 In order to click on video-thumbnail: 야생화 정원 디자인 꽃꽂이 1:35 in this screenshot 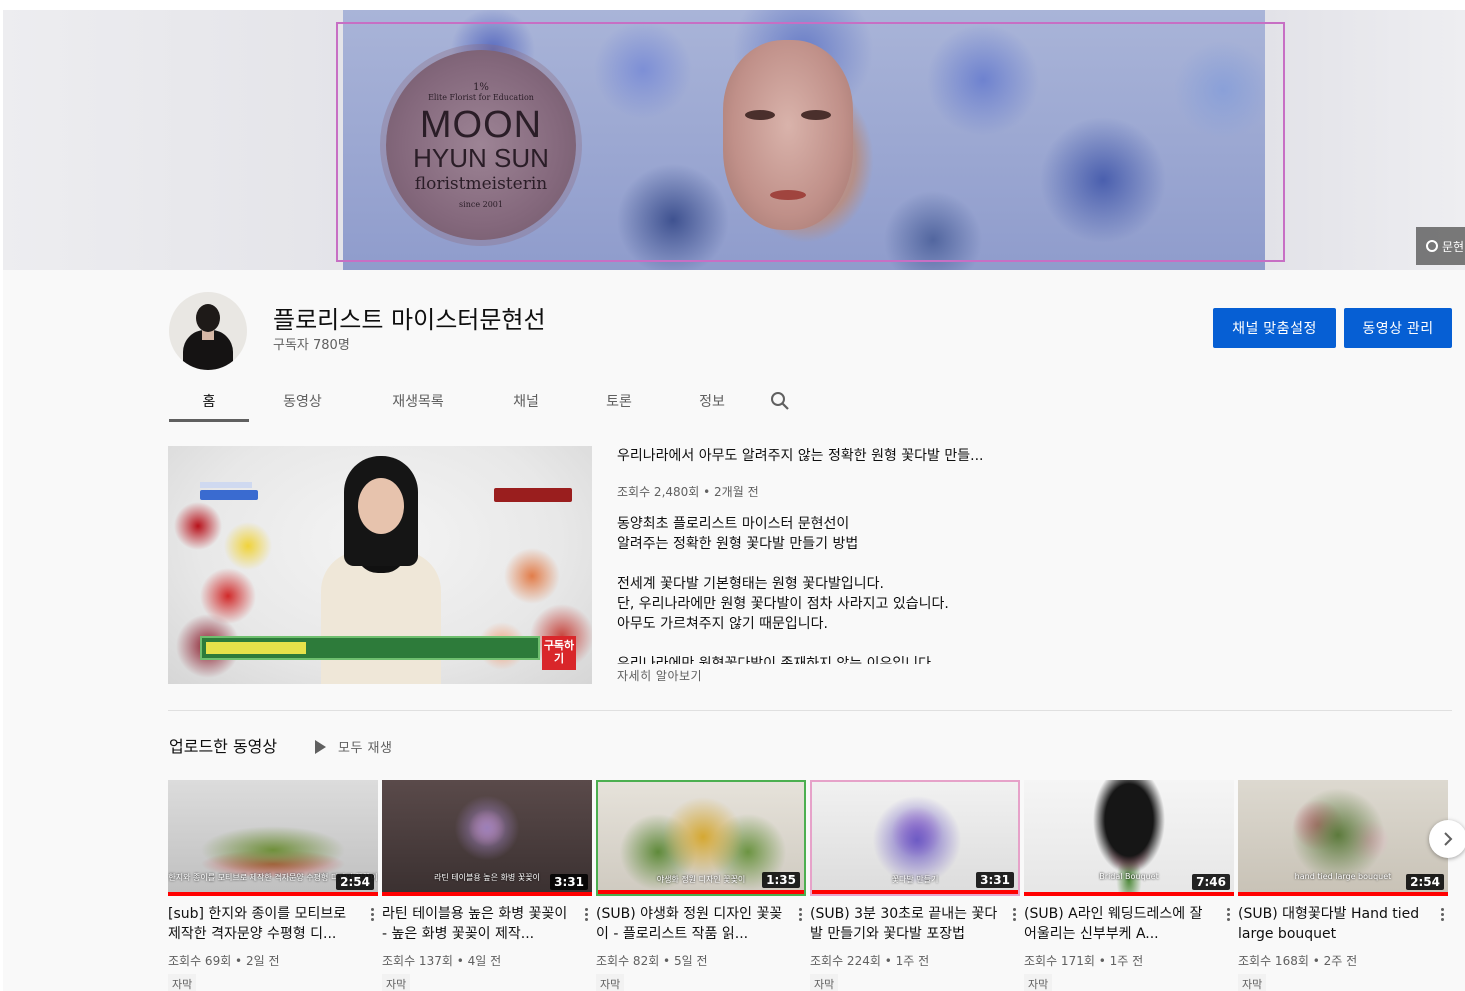, I will do `click(701, 838)`.